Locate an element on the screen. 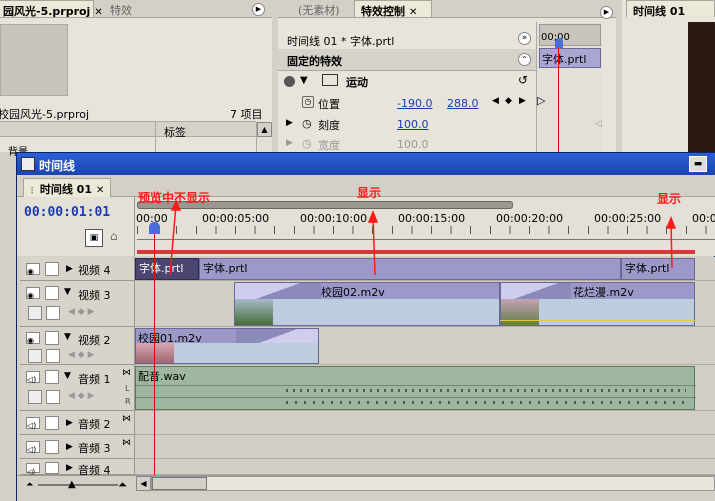  arrow-not-shown is located at coordinates (173, 240).